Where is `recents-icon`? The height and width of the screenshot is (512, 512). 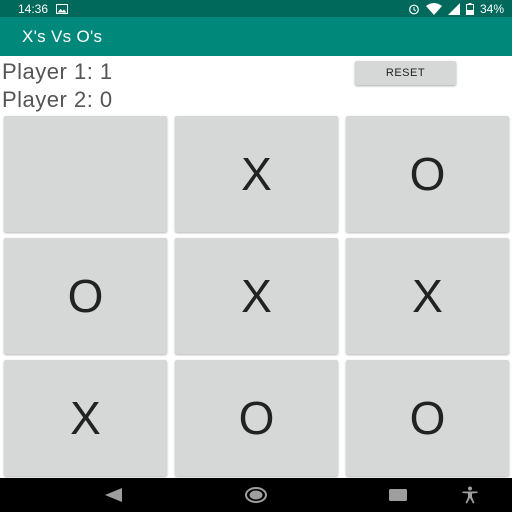
recents-icon is located at coordinates (398, 495).